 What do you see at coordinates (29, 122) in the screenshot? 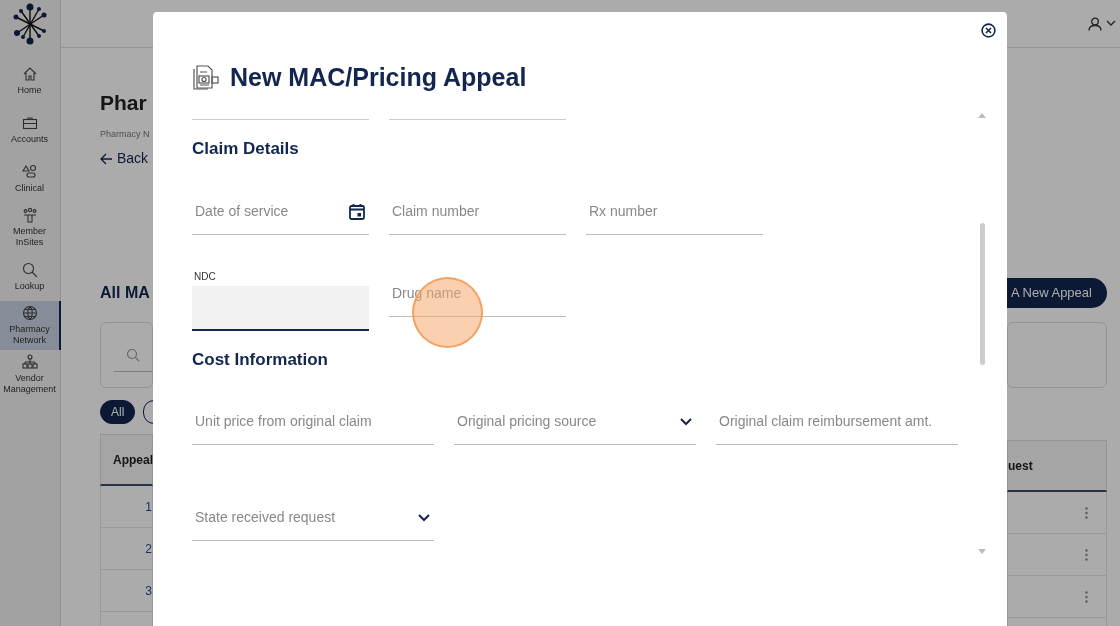
I see `briefcase-icon` at bounding box center [29, 122].